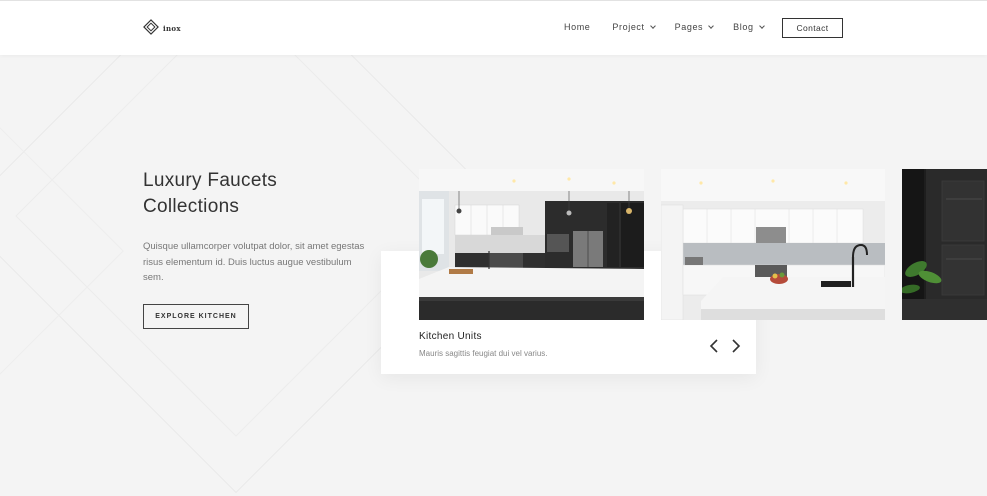  Describe the element at coordinates (191, 206) in the screenshot. I see `hero-title-line: Collections` at that location.